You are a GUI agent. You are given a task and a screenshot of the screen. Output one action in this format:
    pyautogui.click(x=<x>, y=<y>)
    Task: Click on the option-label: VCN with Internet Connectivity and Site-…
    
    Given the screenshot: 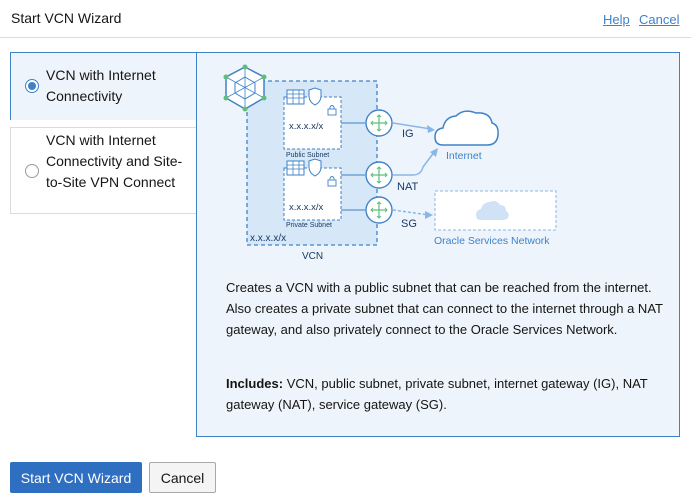 What is the action you would take?
    pyautogui.click(x=114, y=161)
    